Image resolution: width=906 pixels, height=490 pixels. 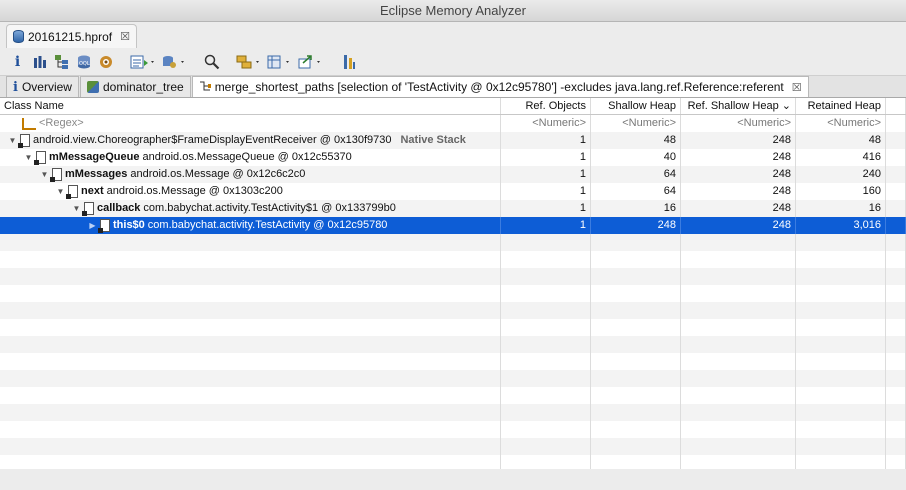 What do you see at coordinates (433, 140) in the screenshot?
I see `gc-root-badge: Native Stack` at bounding box center [433, 140].